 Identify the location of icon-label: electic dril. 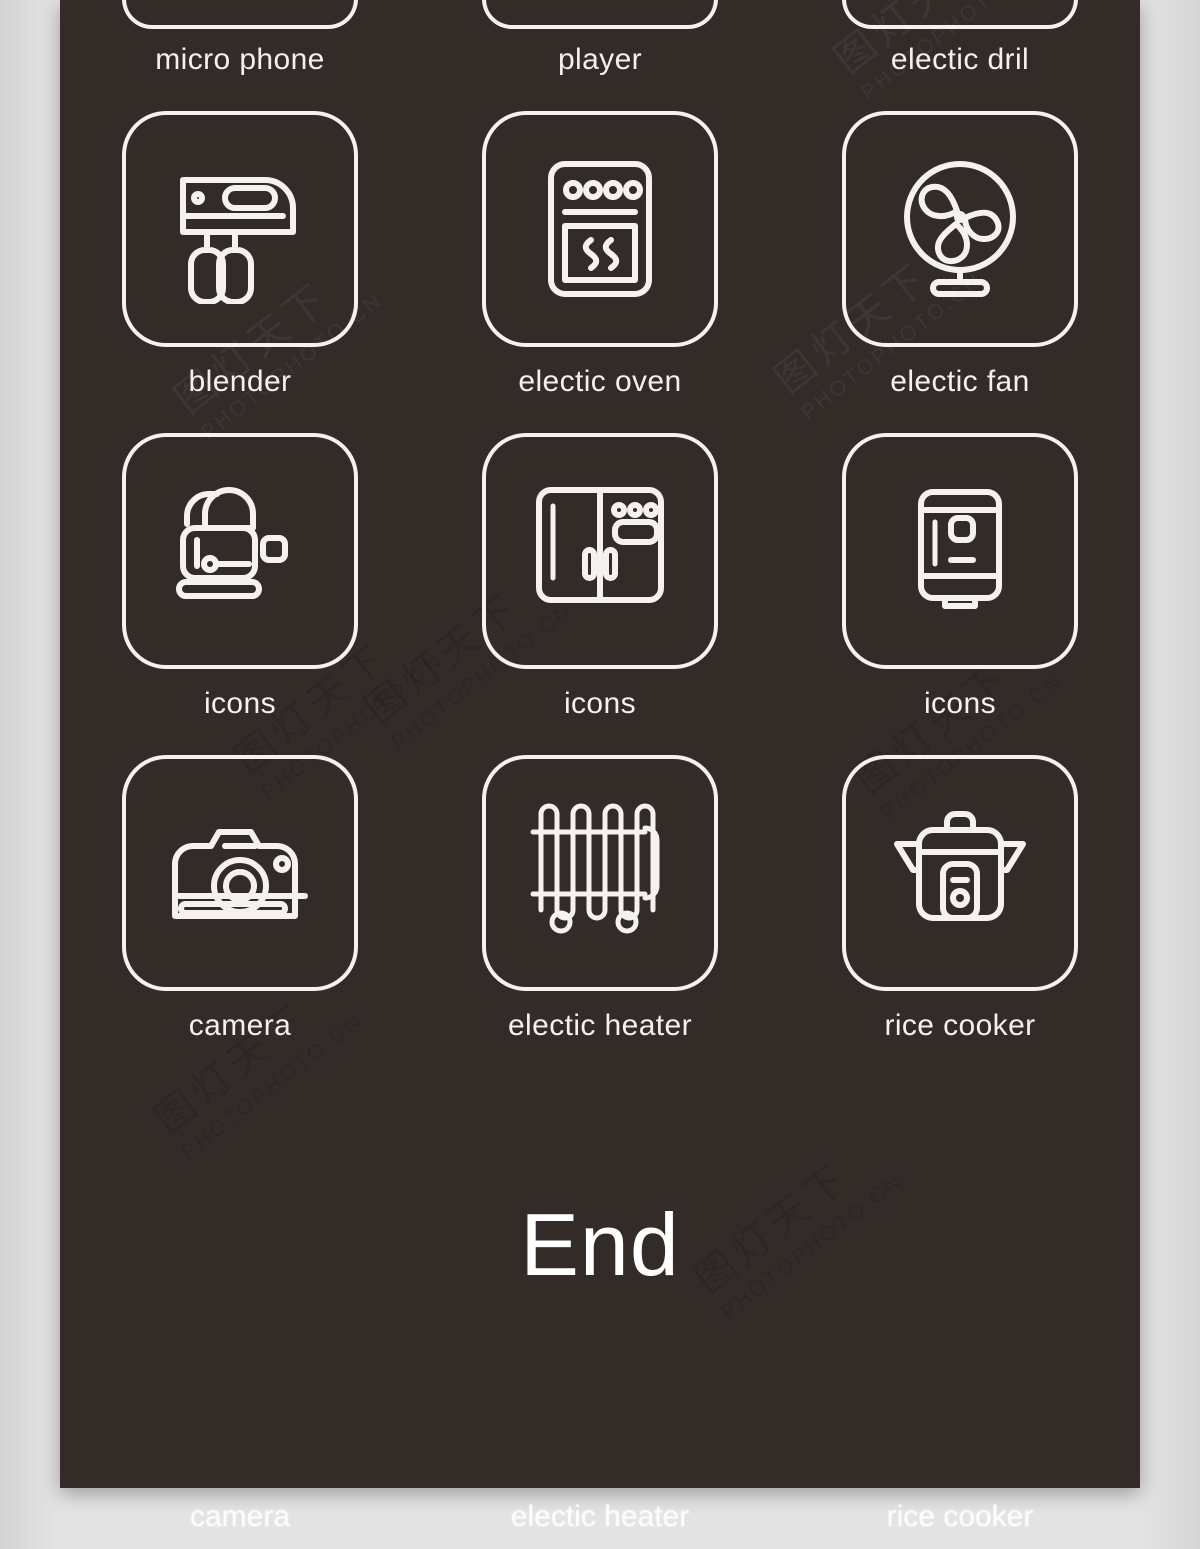
(960, 59).